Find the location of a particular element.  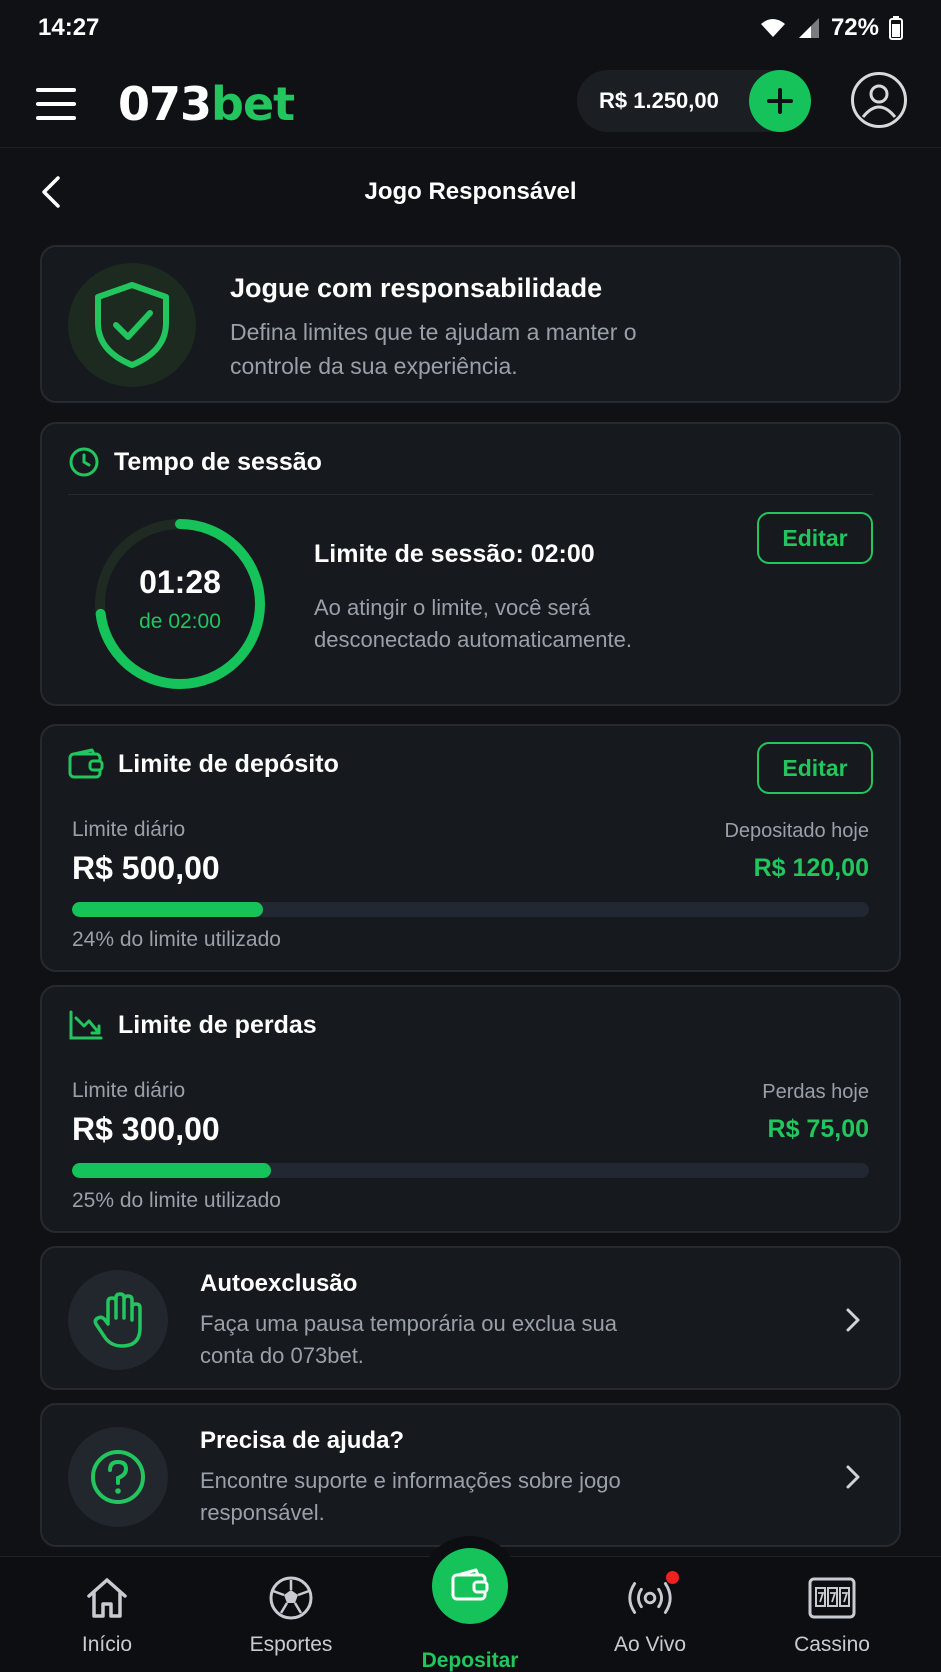

session-progress-ring is located at coordinates (180, 604).